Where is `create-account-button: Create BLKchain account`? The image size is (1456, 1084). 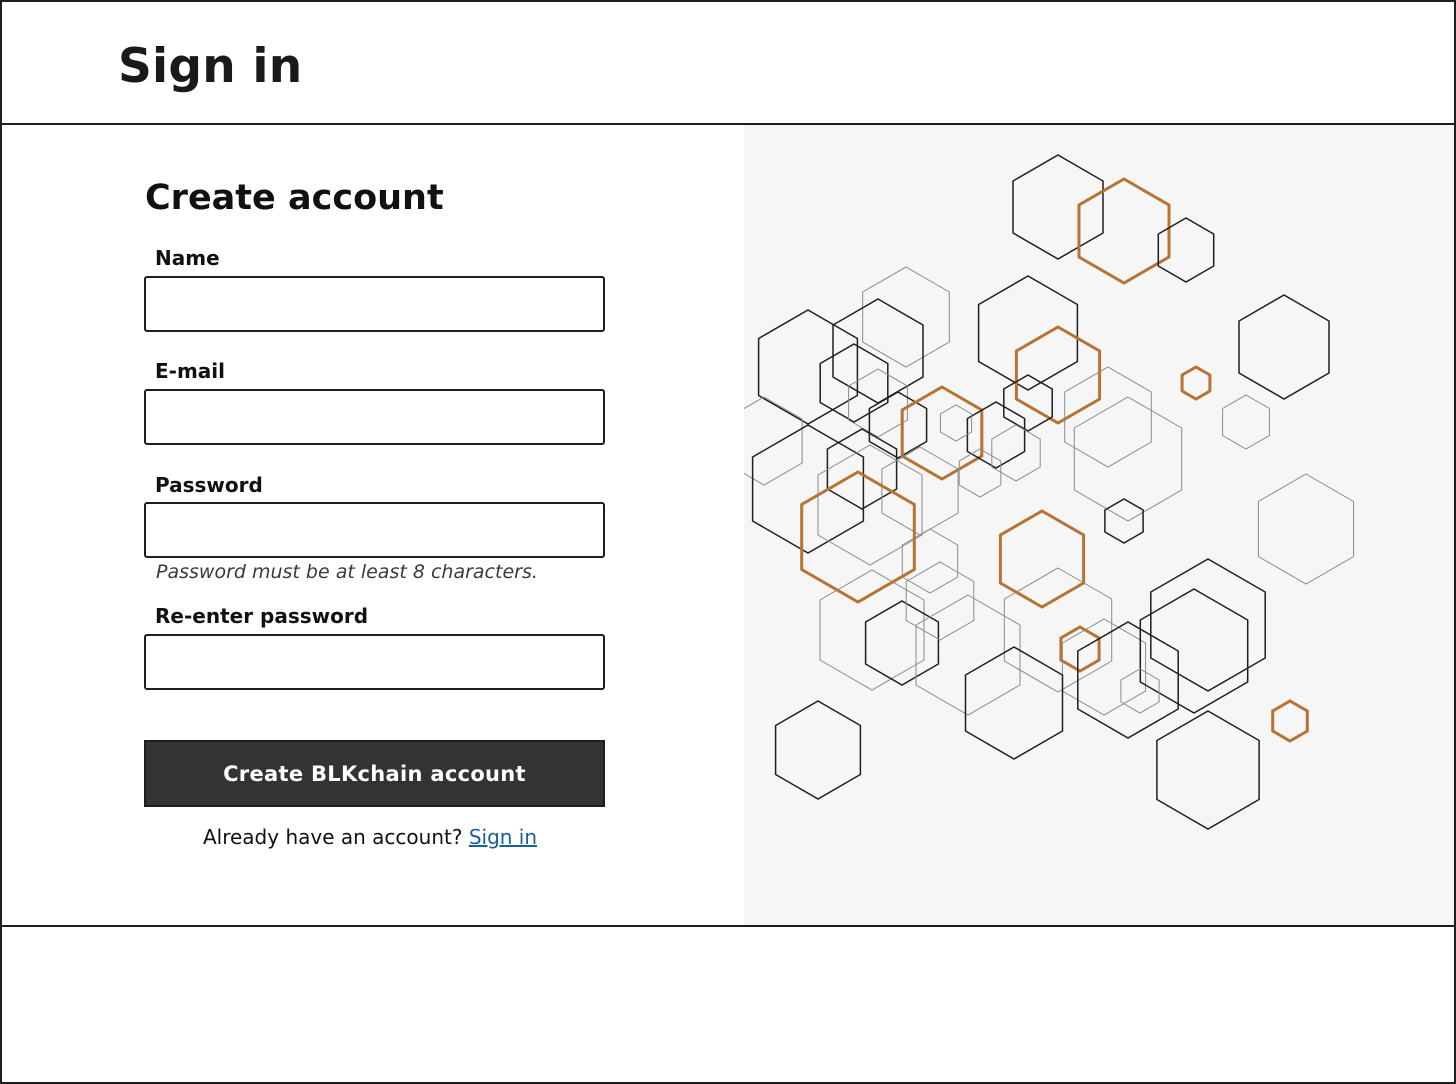 create-account-button: Create BLKchain account is located at coordinates (374, 773).